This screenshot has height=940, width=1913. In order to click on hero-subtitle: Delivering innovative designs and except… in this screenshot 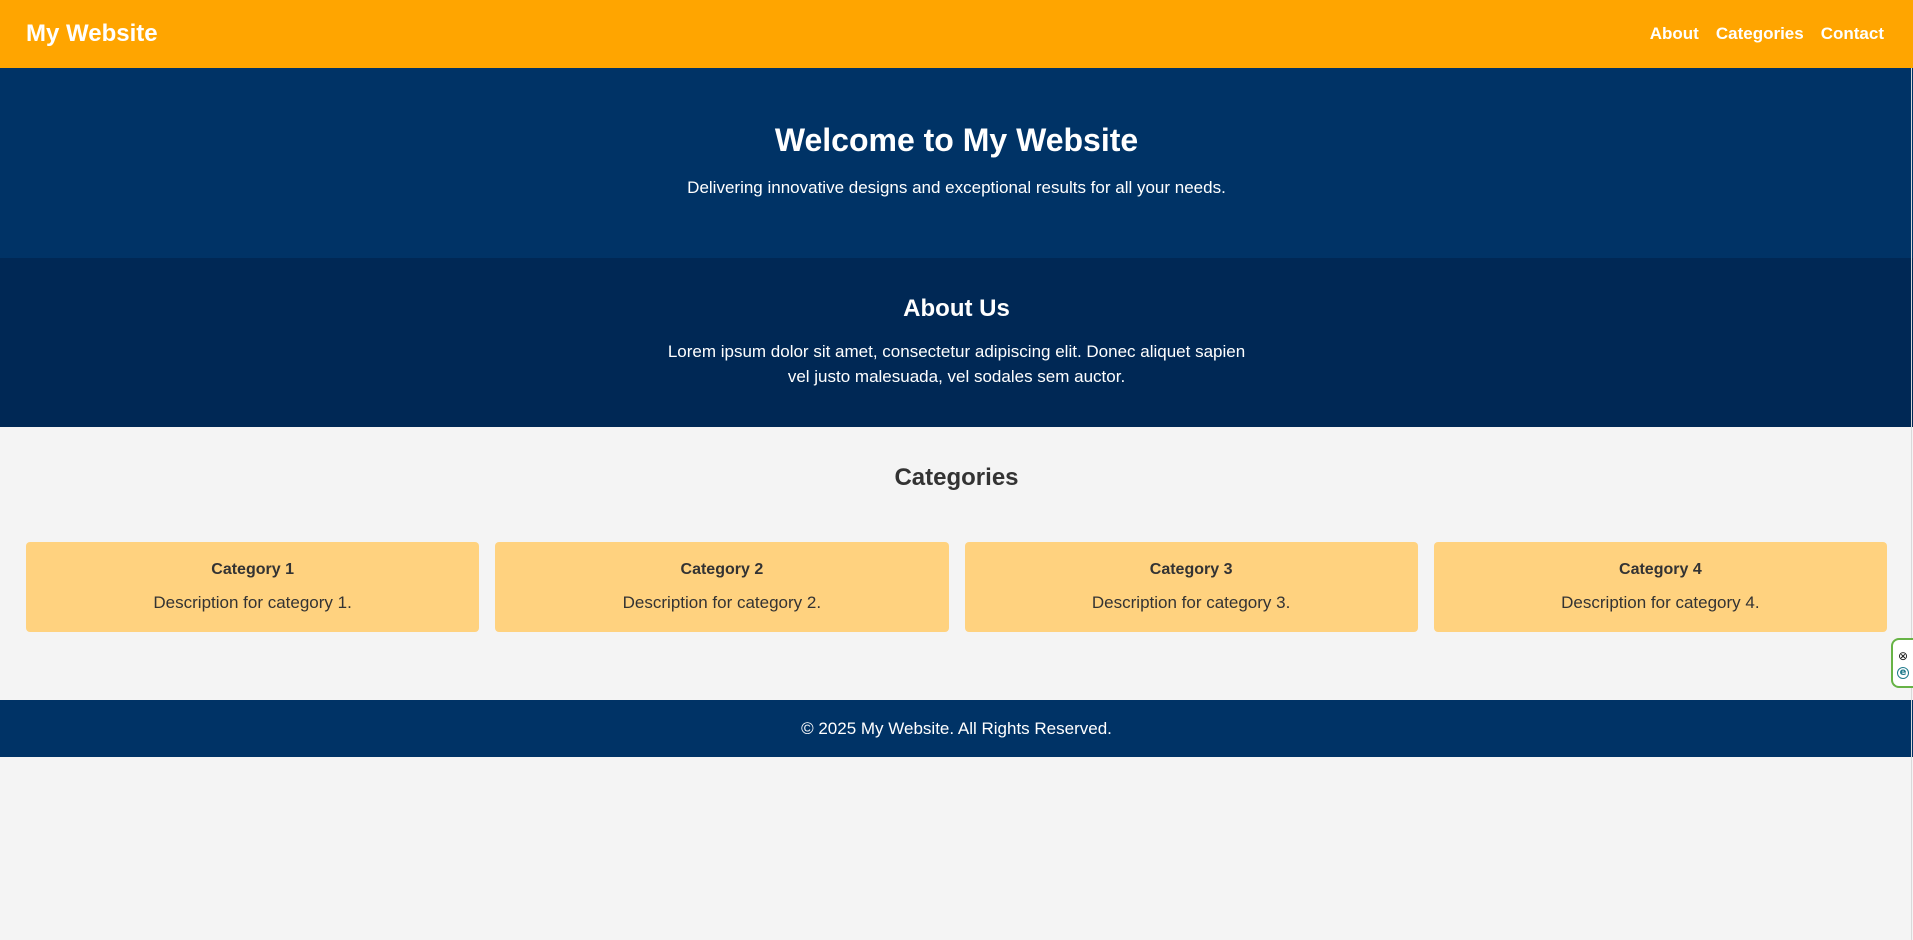, I will do `click(956, 187)`.